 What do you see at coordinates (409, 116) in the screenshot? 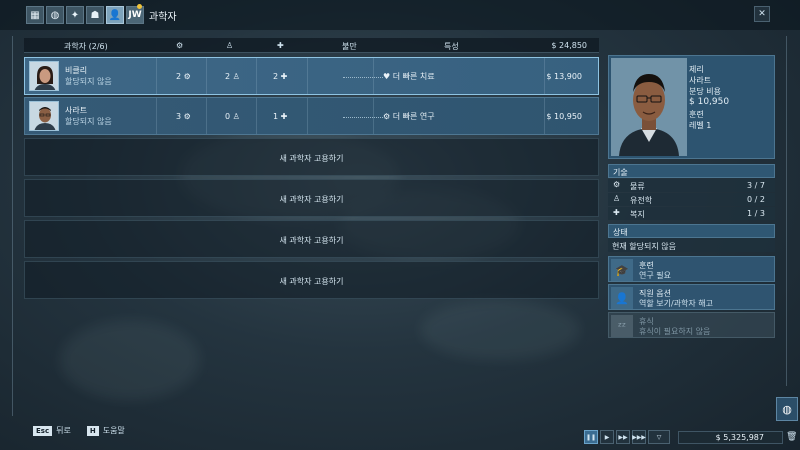
I see `trait: ⚙ 더 빠른 연구` at bounding box center [409, 116].